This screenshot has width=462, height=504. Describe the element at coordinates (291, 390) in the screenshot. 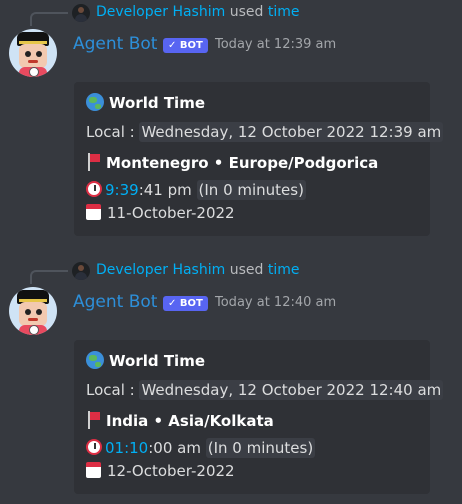

I see `local-time-value: Wednesday, 12 October 2022 12:40 am` at that location.